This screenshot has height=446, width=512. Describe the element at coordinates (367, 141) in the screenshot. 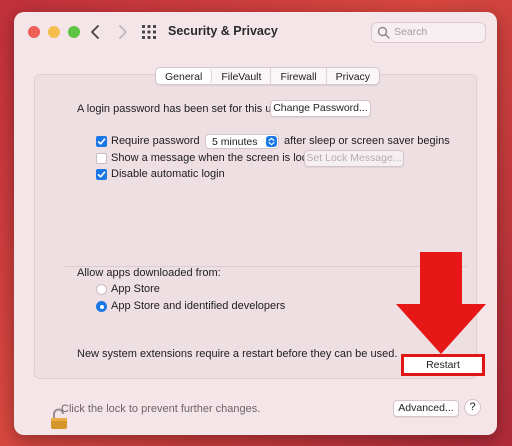

I see `require-password-suffix: after sleep or screen saver begins` at that location.